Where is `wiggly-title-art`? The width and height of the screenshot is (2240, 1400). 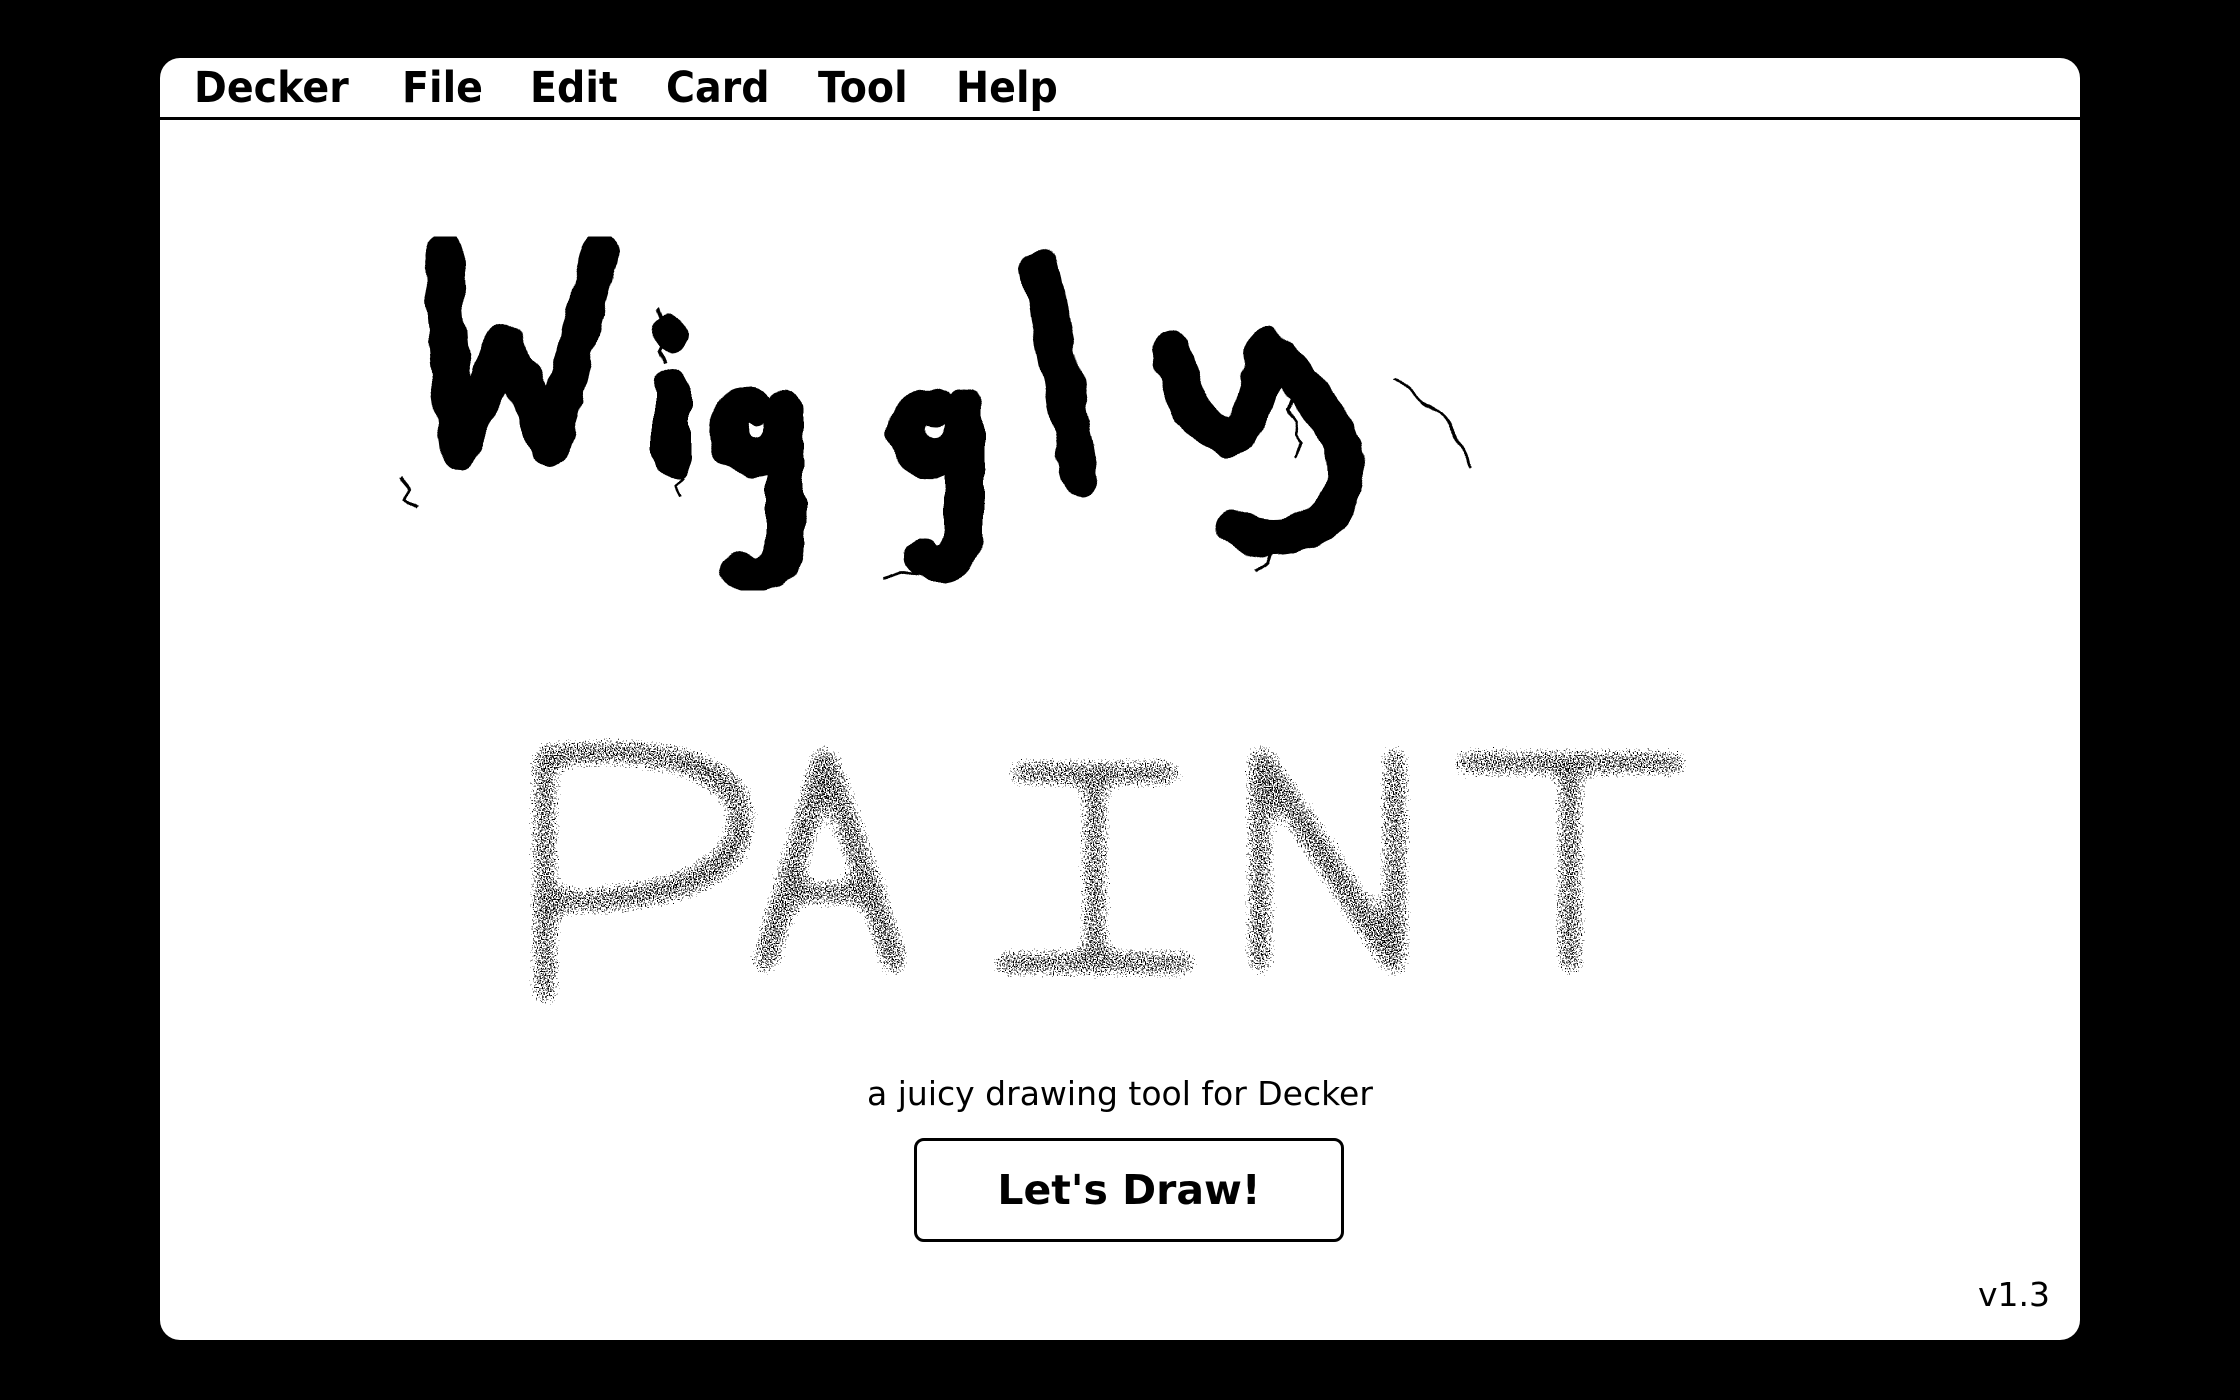 wiggly-title-art is located at coordinates (894, 413).